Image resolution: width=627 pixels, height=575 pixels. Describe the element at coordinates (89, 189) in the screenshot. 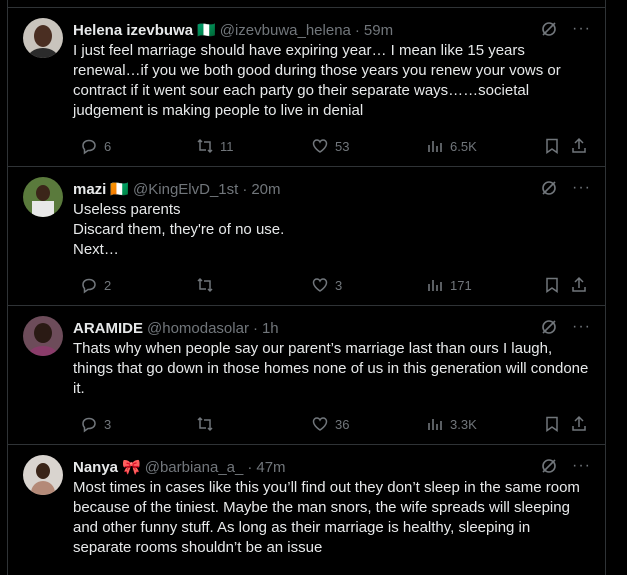

I see `author-name: mazi` at that location.